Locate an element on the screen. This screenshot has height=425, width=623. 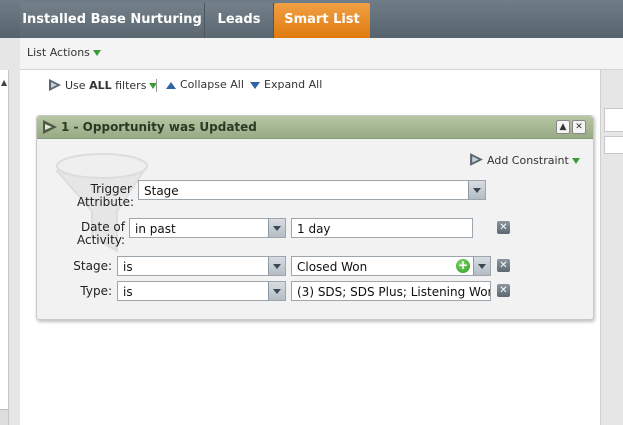
tab-smart-list: Smart List is located at coordinates (322, 20).